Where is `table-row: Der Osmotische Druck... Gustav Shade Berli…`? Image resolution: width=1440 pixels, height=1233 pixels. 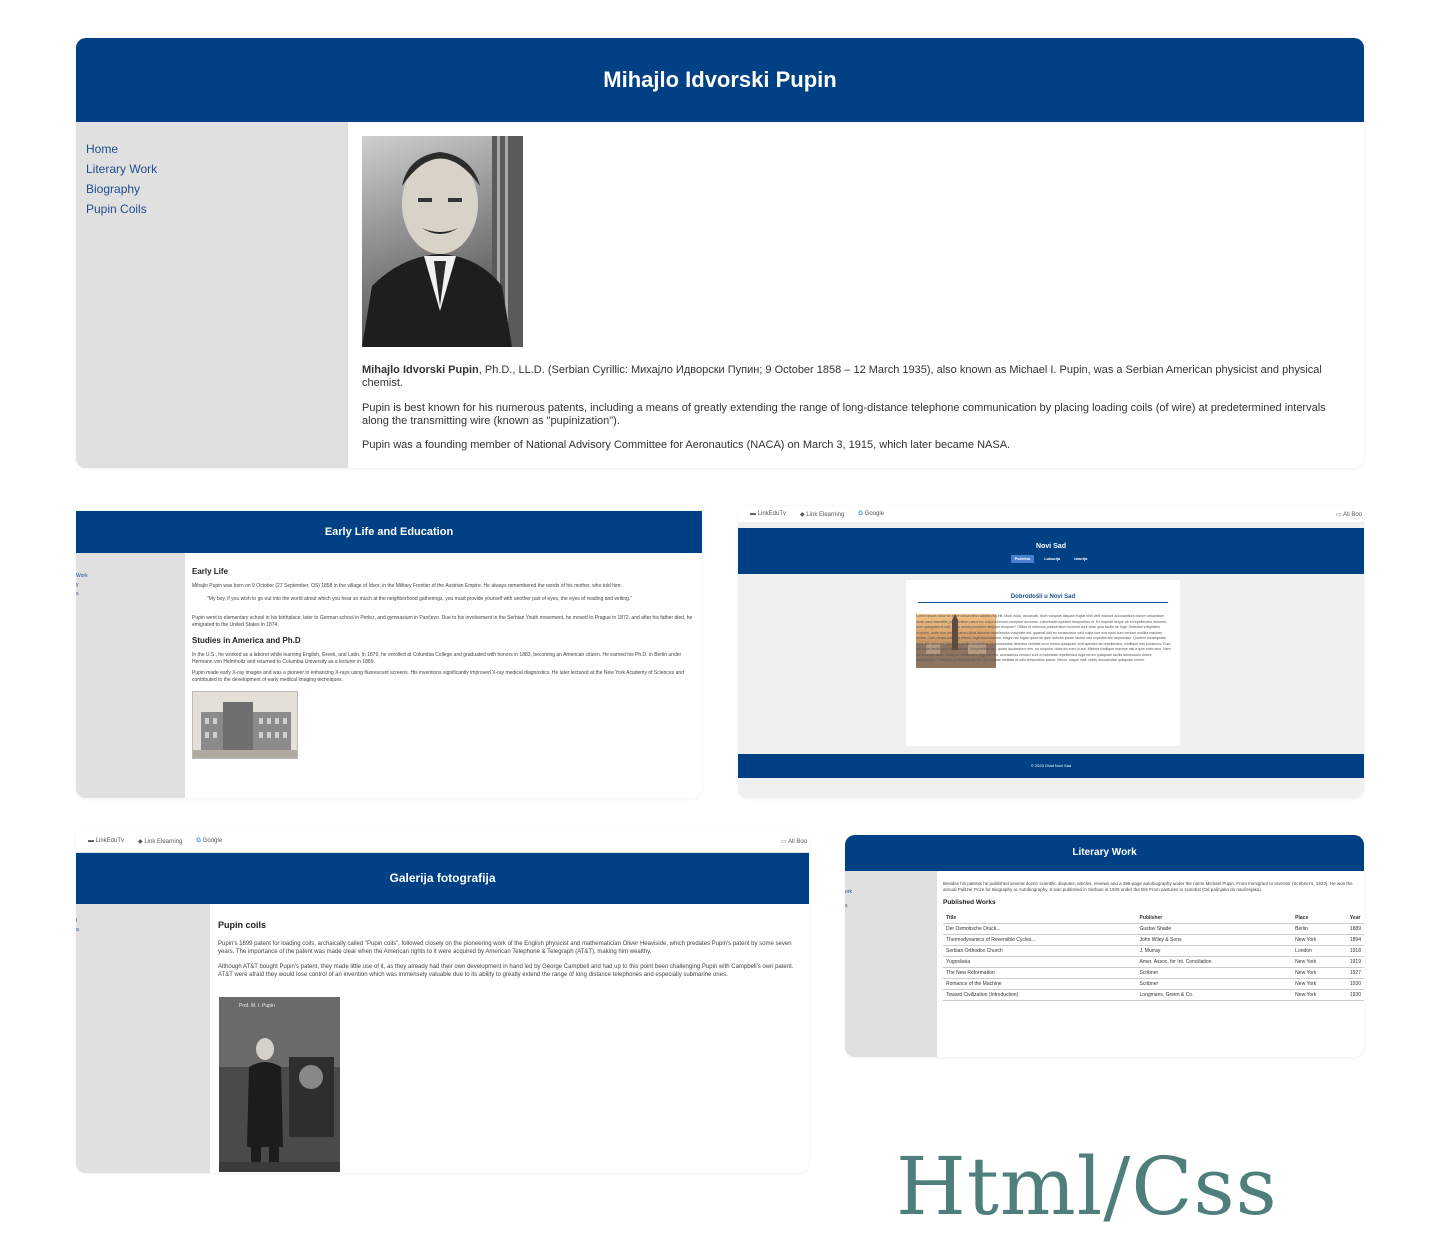
table-row: Der Osmotische Druck... Gustav Shade Berli… is located at coordinates (1153, 929).